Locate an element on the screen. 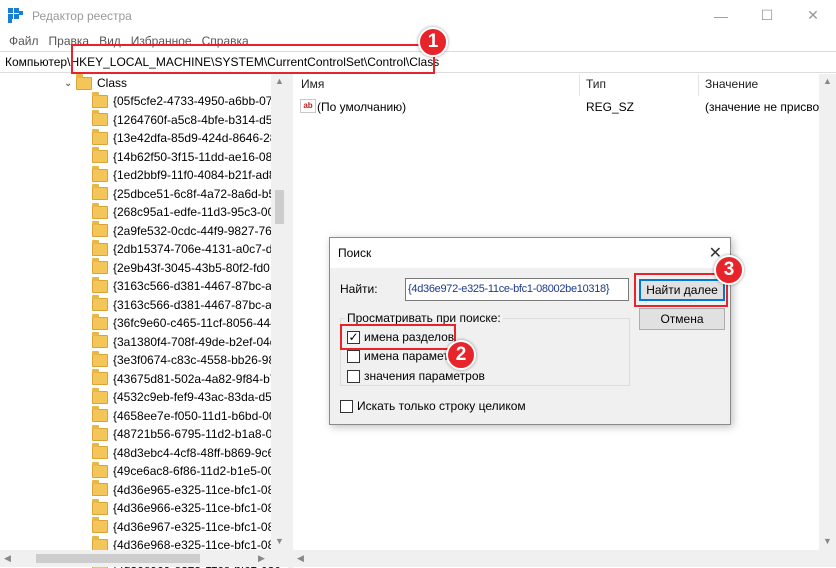 Image resolution: width=836 pixels, height=568 pixels. option-whole-string: Искать только строку целиком is located at coordinates (433, 406).